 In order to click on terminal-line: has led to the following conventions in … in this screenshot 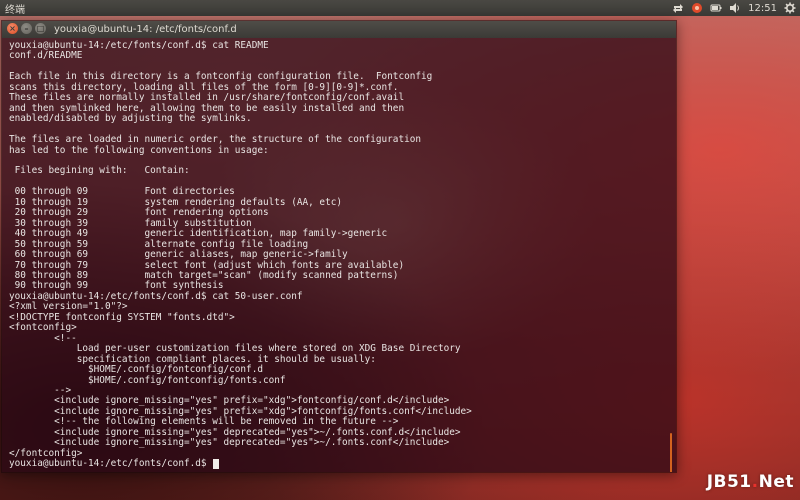, I will do `click(139, 150)`.